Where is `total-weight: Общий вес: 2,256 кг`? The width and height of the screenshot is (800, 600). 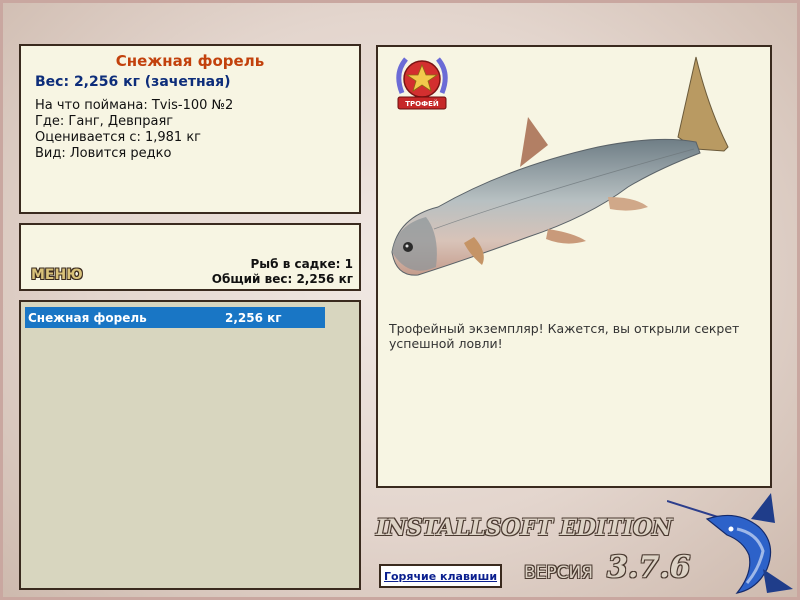 total-weight: Общий вес: 2,256 кг is located at coordinates (282, 279).